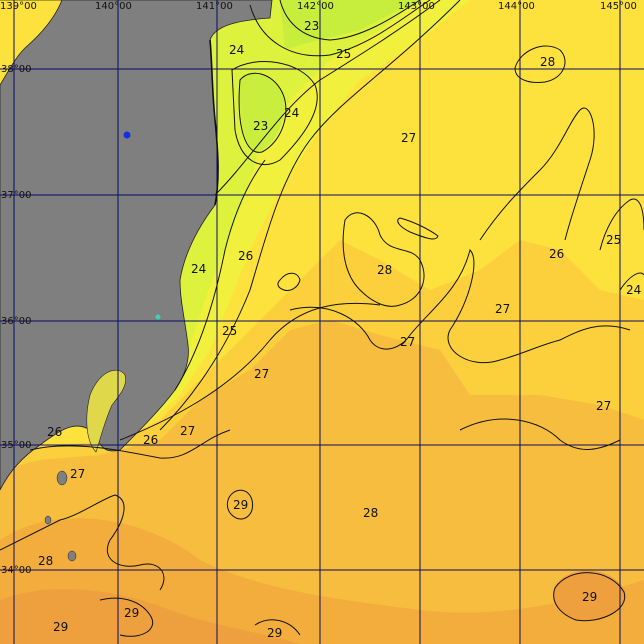 The image size is (644, 644). Describe the element at coordinates (16, 69) in the screenshot. I see `lat-tick-38: 38°00` at that location.